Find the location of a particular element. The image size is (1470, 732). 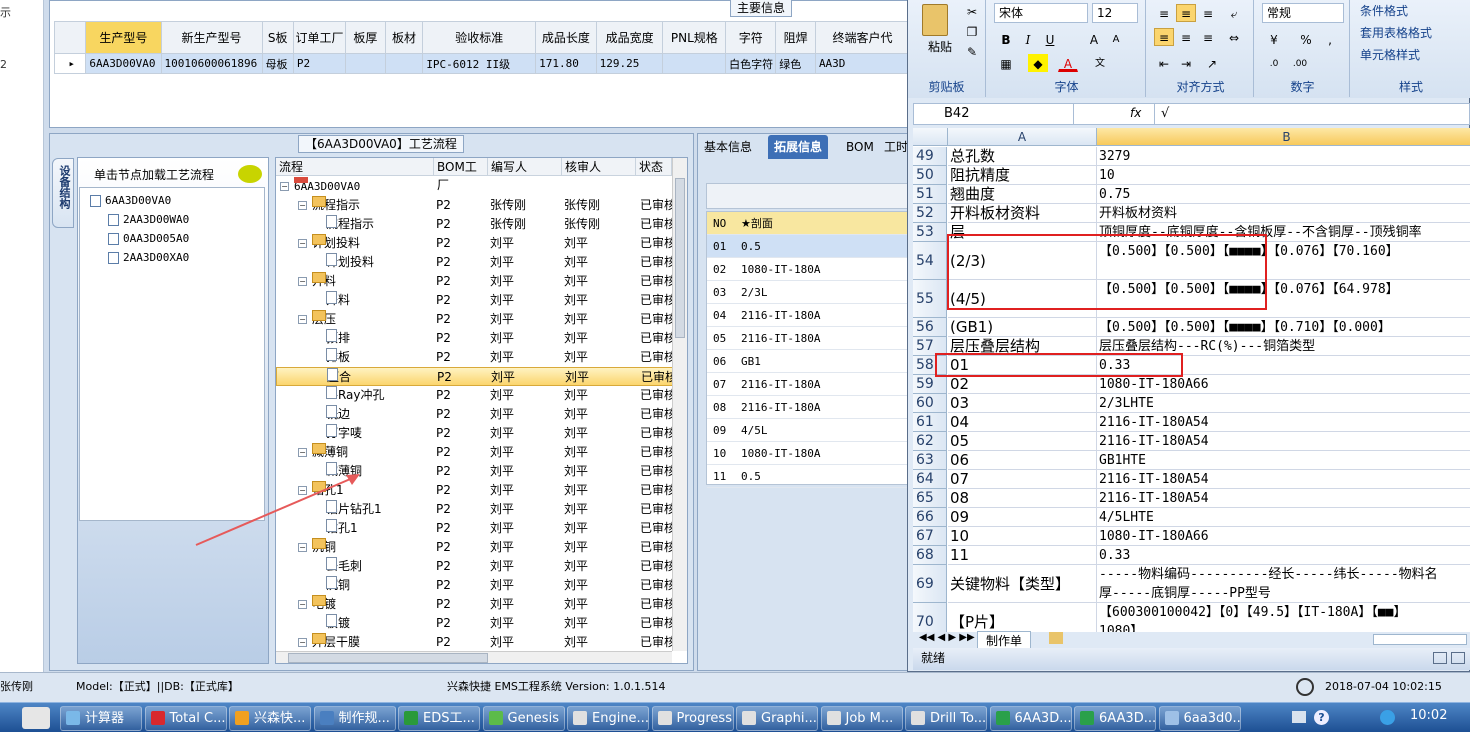

process-row: 去毛刺 P2 刘平 刘平 已审核 is located at coordinates (476, 566).